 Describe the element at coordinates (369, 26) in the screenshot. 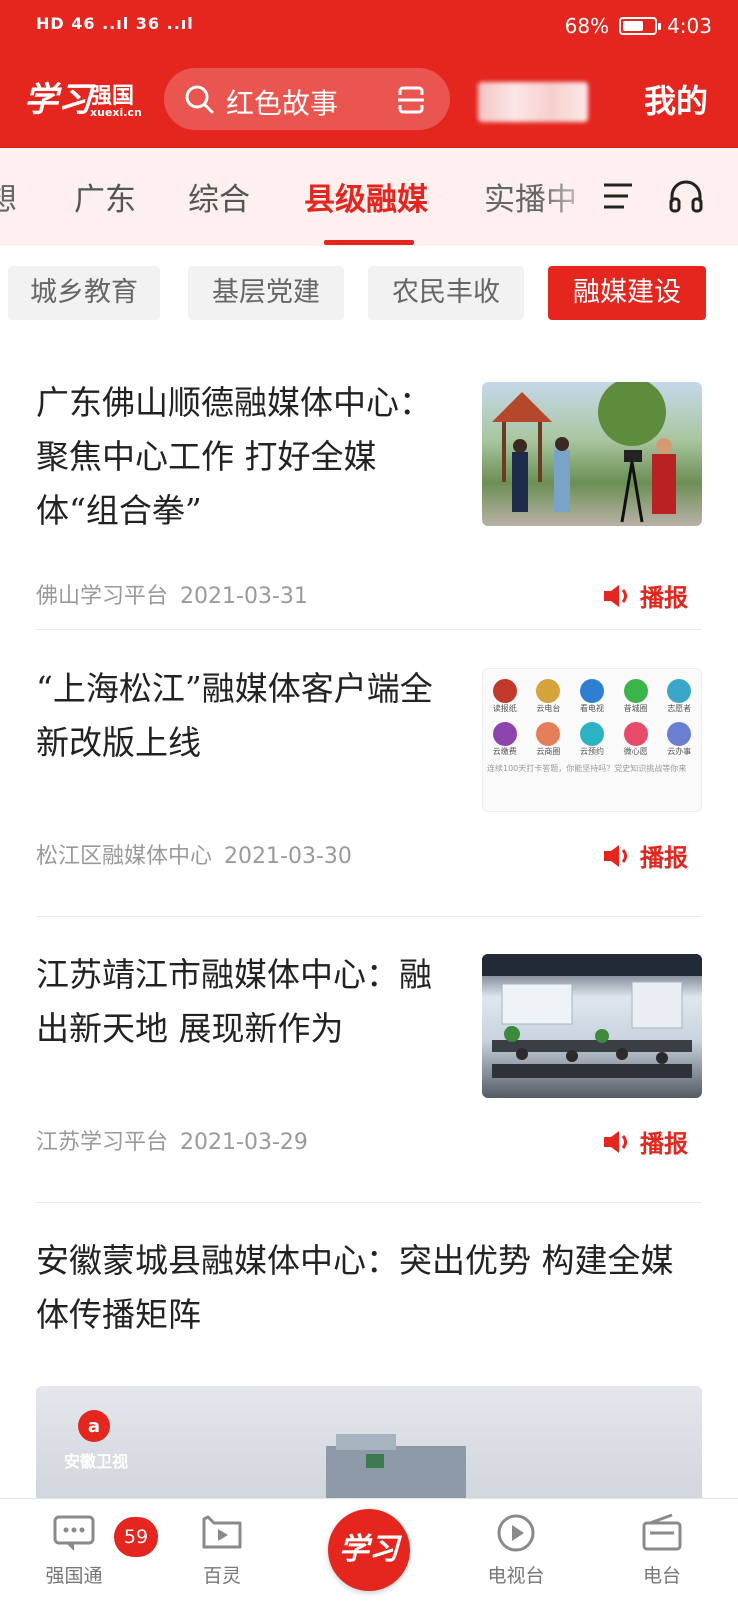

I see `status-bar: HD 46 ..ıl 36 ..ıl 68% 4:03` at that location.